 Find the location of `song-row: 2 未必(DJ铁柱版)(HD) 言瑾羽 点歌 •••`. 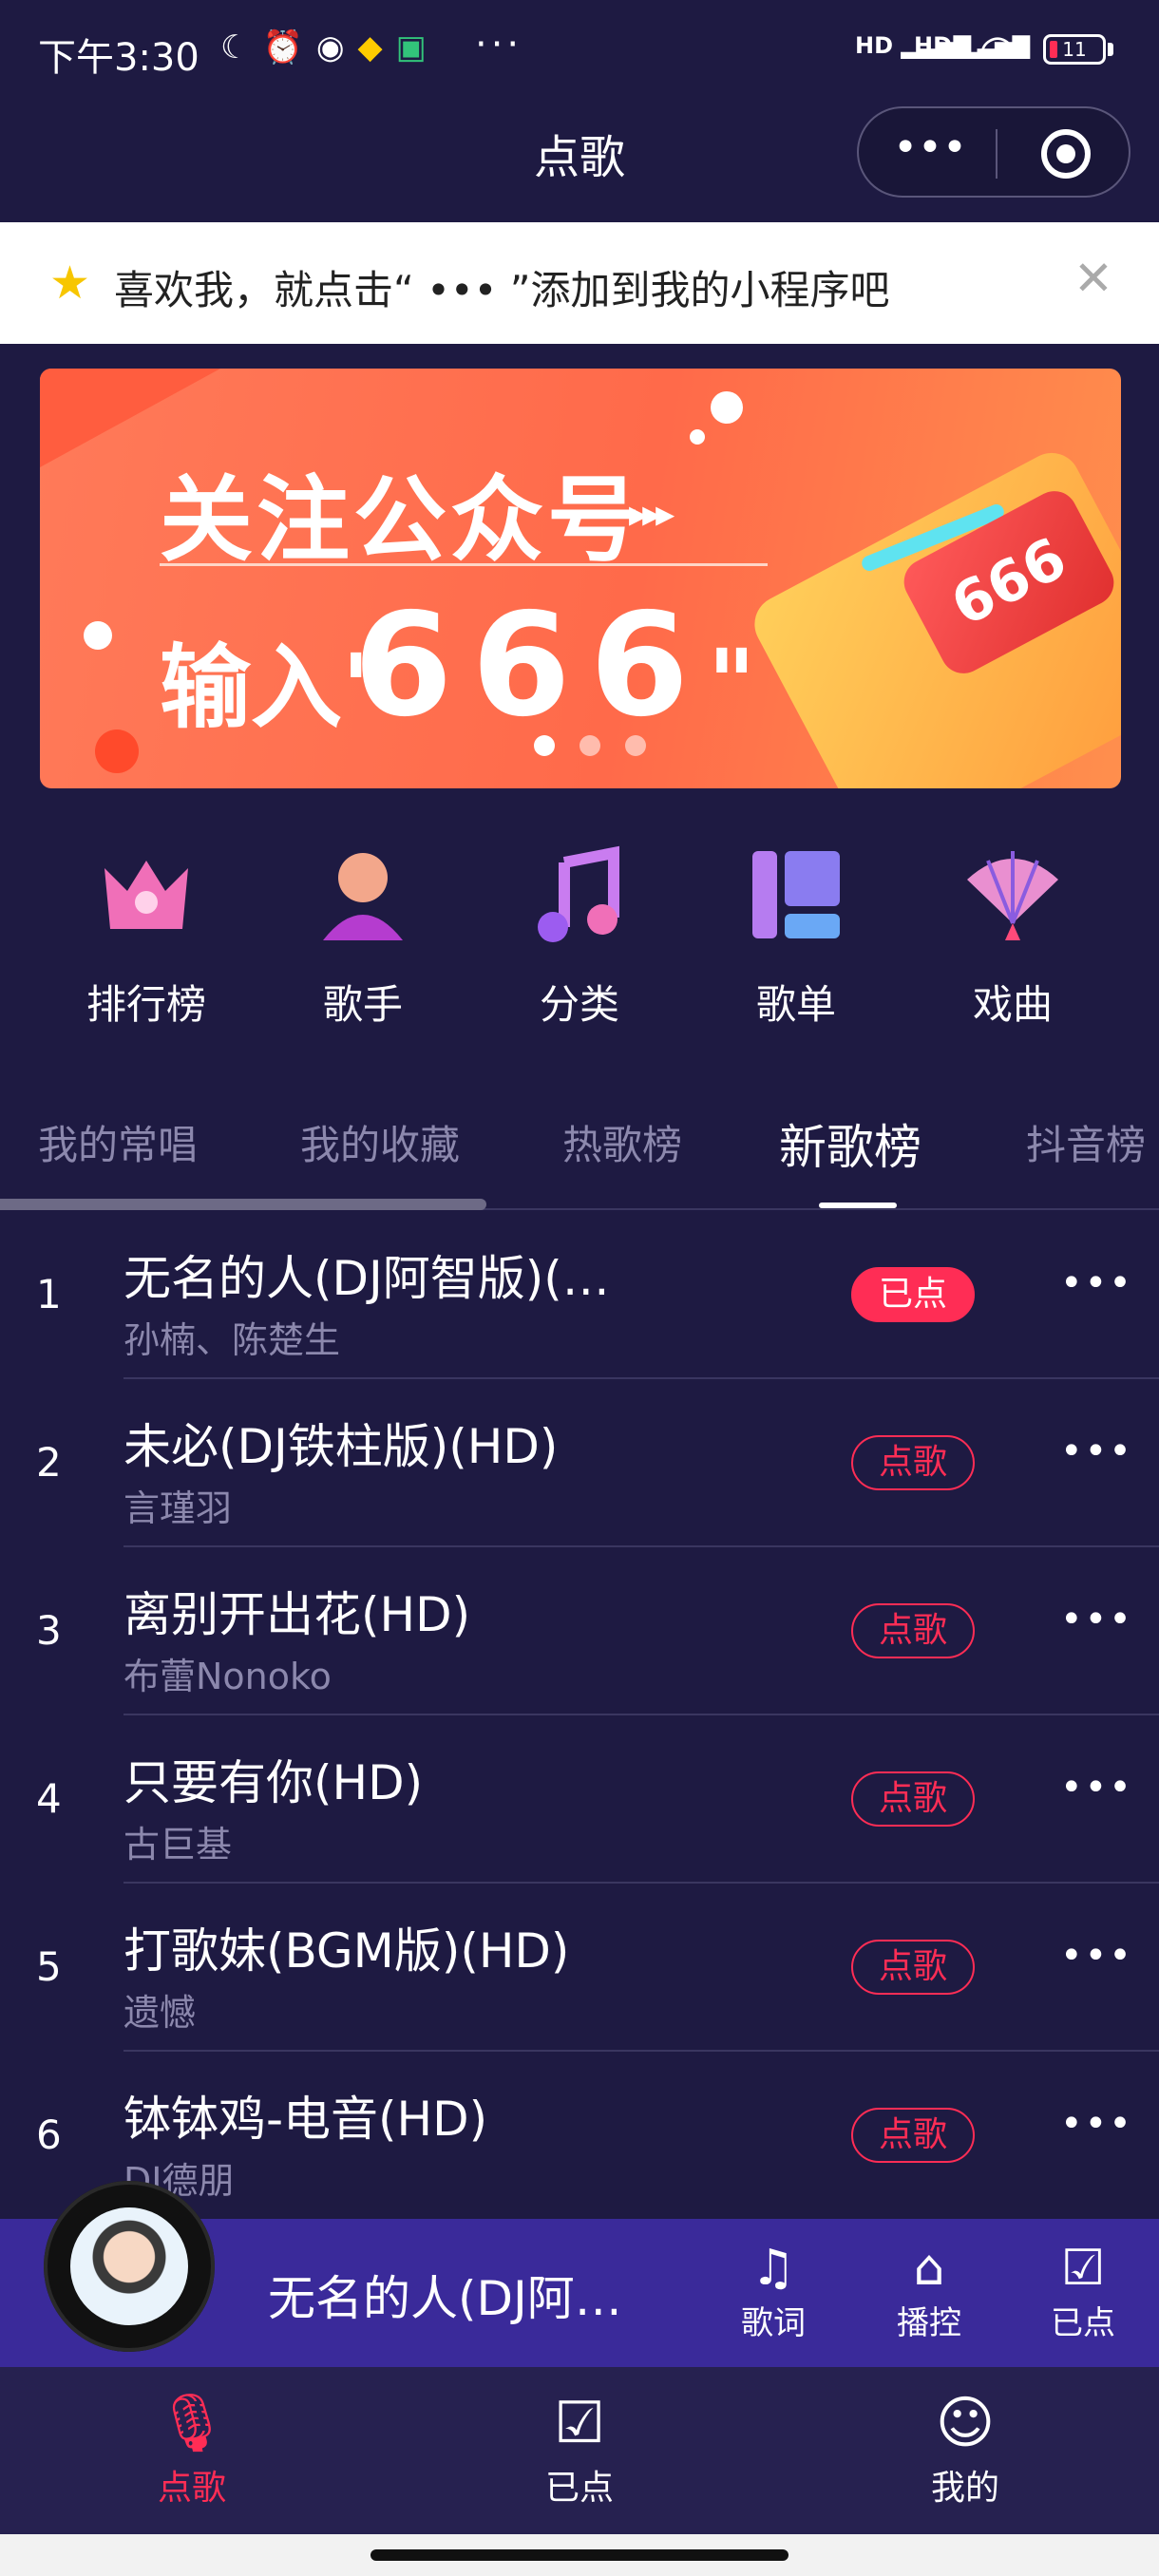

song-row: 2 未必(DJ铁柱版)(HD) 言瑾羽 点歌 ••• is located at coordinates (579, 1464).